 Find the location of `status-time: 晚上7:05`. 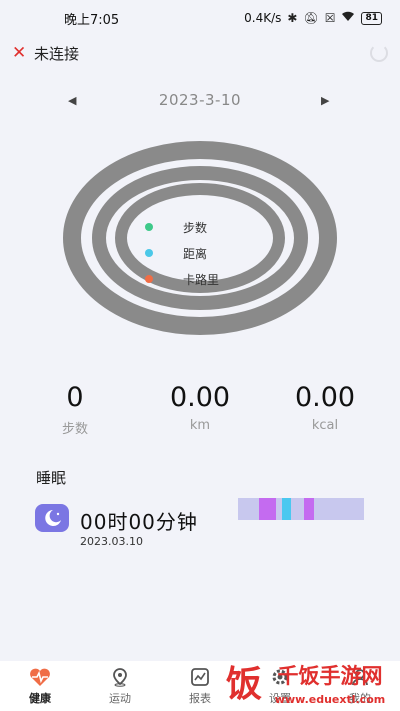

status-time: 晚上7:05 is located at coordinates (92, 20).